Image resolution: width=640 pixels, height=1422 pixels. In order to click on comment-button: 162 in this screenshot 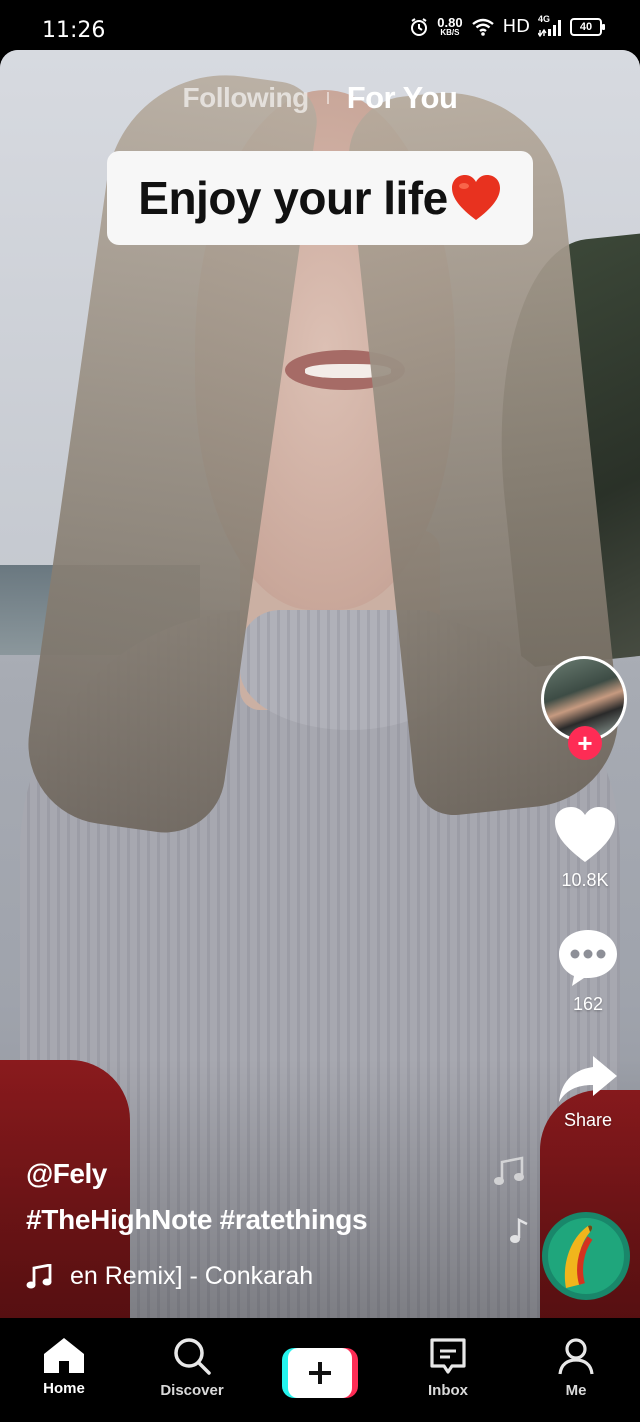, I will do `click(588, 971)`.